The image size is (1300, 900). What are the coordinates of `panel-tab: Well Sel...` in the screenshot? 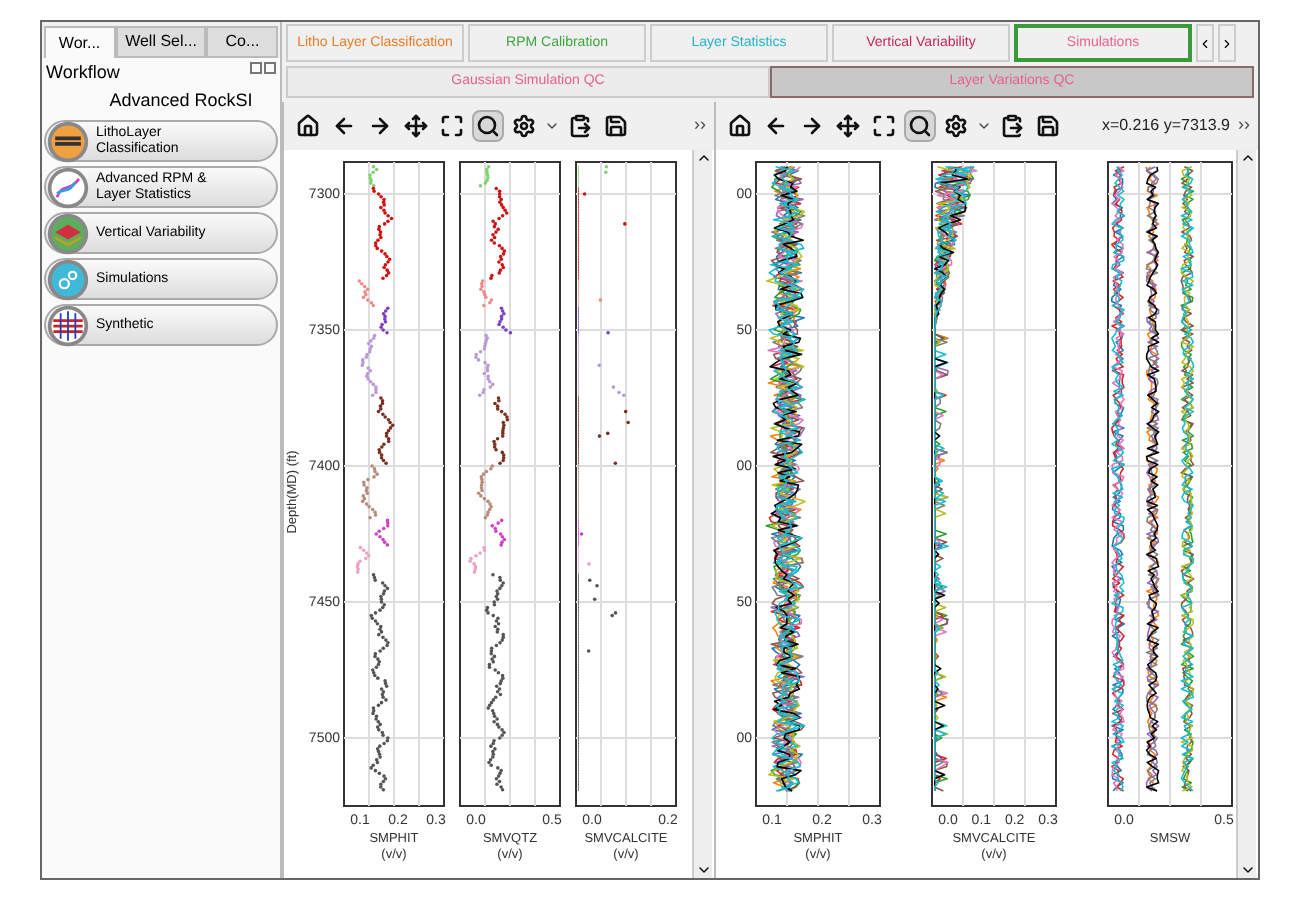 It's located at (161, 42).